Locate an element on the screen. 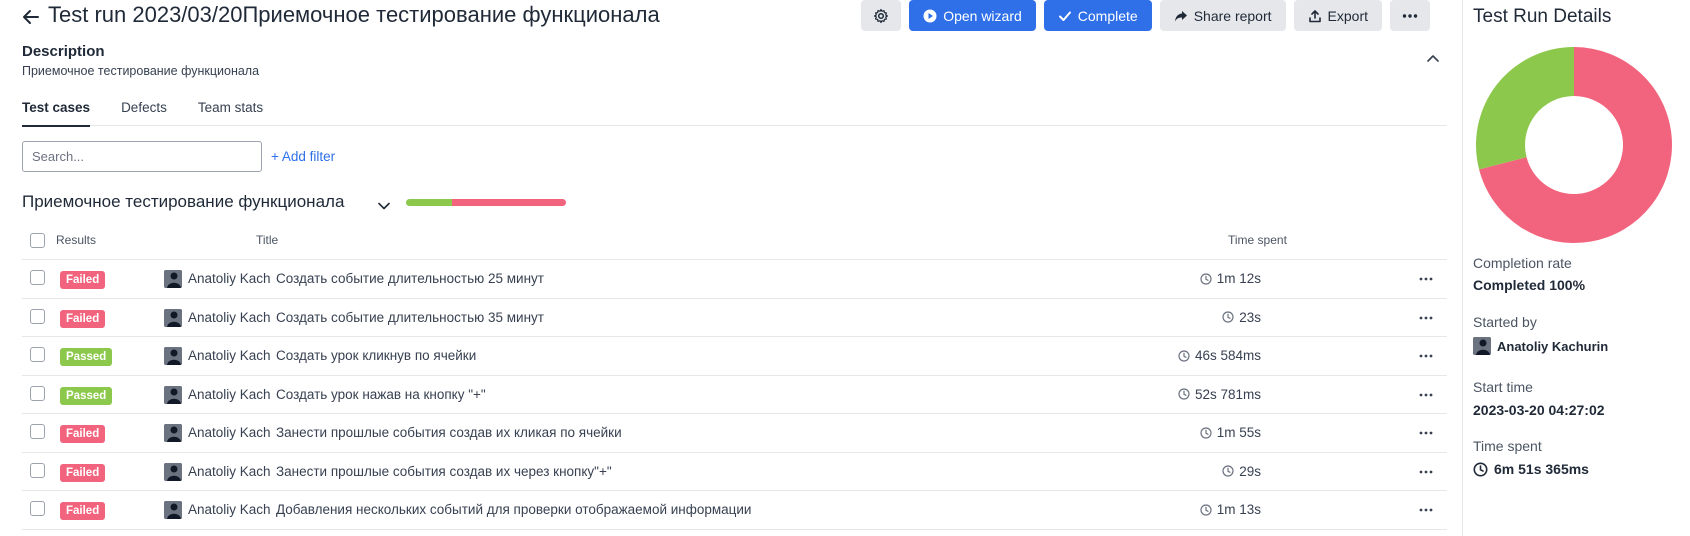 This screenshot has height=536, width=1690. ellipsis-icon is located at coordinates (1410, 15).